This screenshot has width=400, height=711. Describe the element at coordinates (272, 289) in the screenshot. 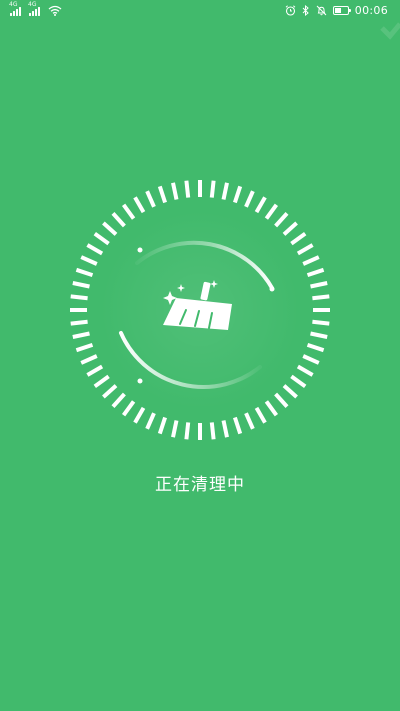

I see `arc-dot-top-right` at that location.